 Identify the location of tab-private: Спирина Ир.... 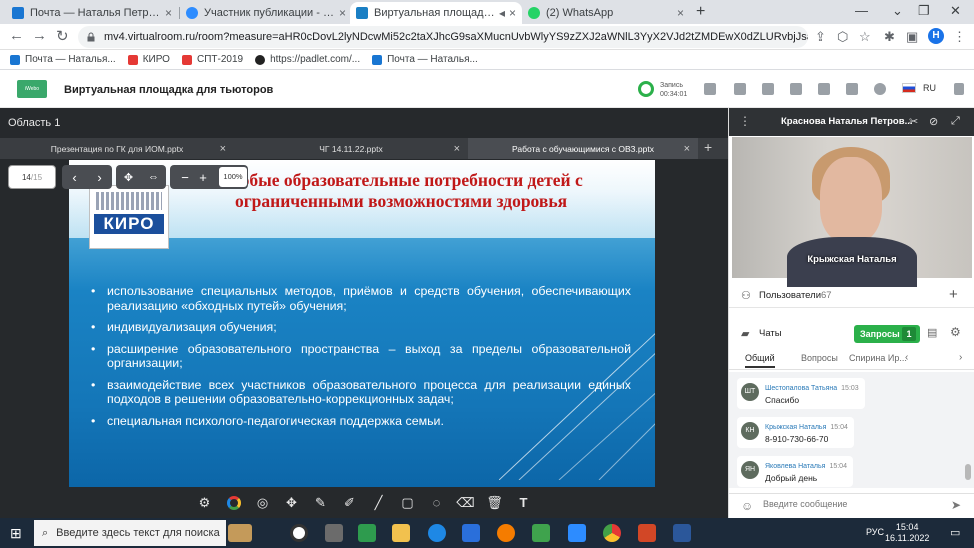
(878, 358).